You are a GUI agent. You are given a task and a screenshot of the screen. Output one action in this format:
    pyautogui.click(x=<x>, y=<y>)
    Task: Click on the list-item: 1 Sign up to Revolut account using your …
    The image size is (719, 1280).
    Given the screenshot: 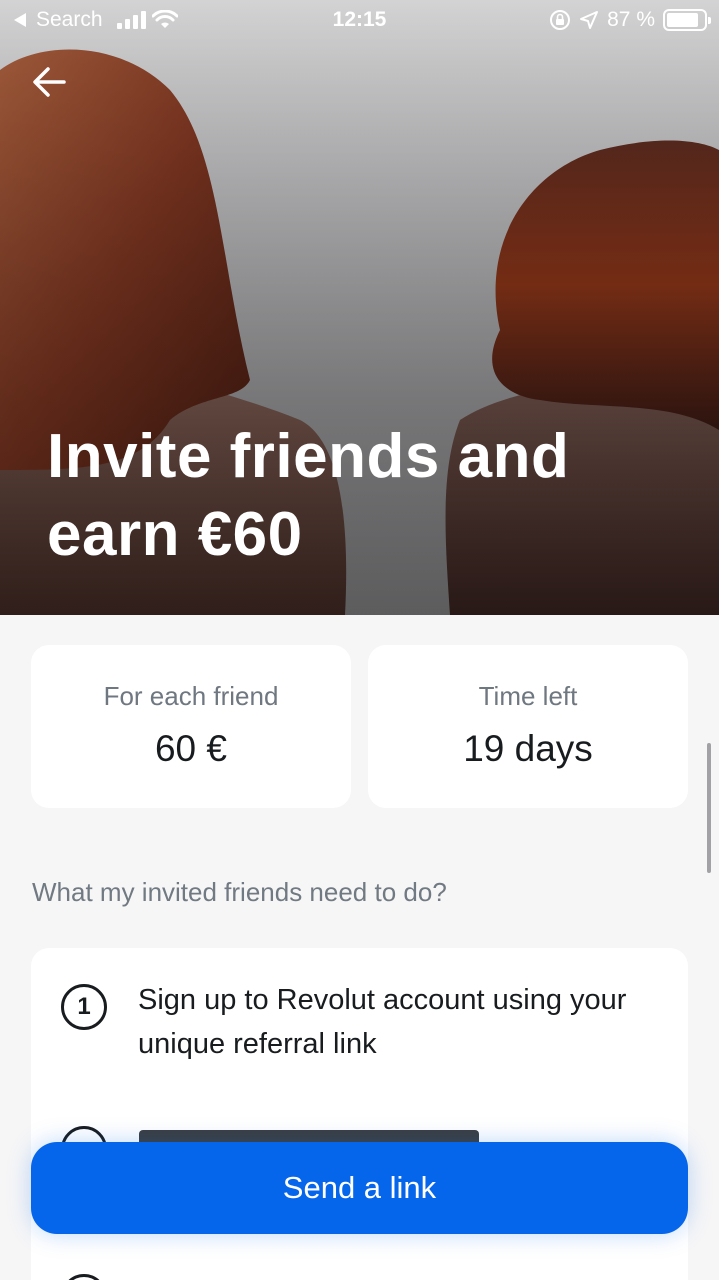 What is the action you would take?
    pyautogui.click(x=349, y=1025)
    